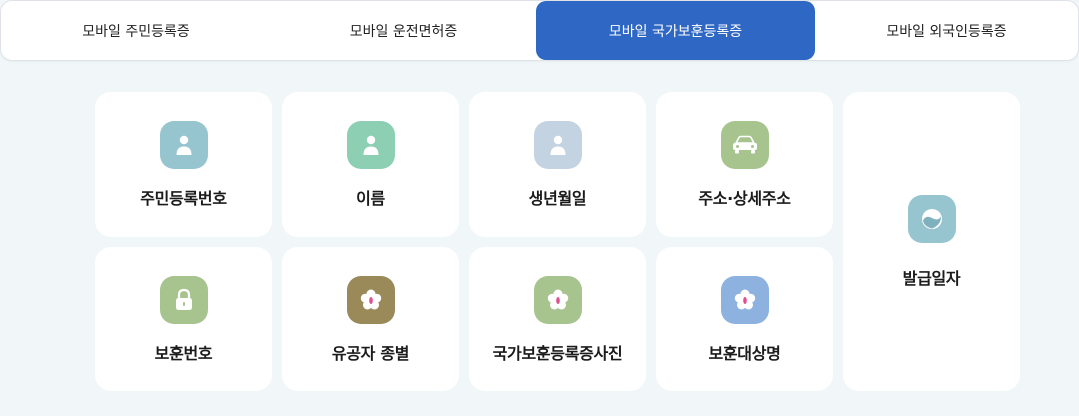 The width and height of the screenshot is (1079, 416). Describe the element at coordinates (946, 30) in the screenshot. I see `tab-mobile-foreigner-card: 모바일 외국인등록증` at that location.